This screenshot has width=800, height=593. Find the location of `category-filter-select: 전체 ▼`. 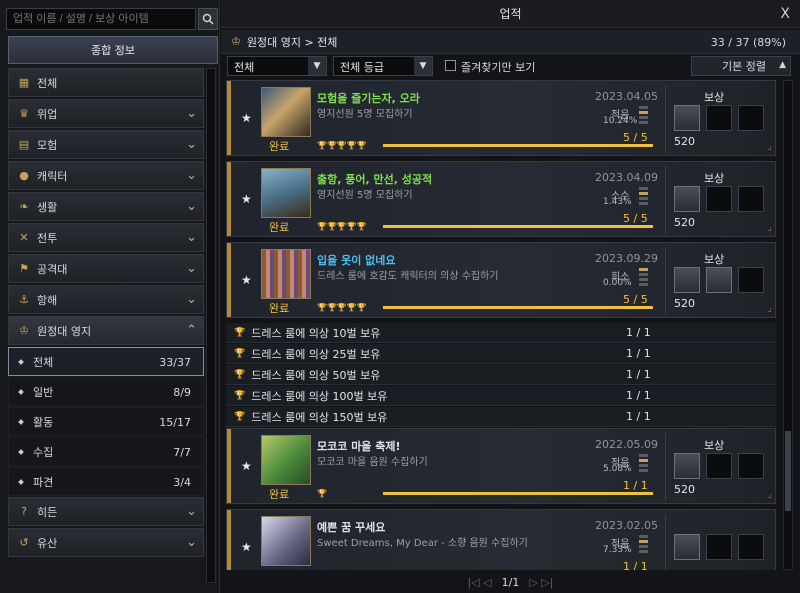

category-filter-select: 전체 ▼ is located at coordinates (277, 66).